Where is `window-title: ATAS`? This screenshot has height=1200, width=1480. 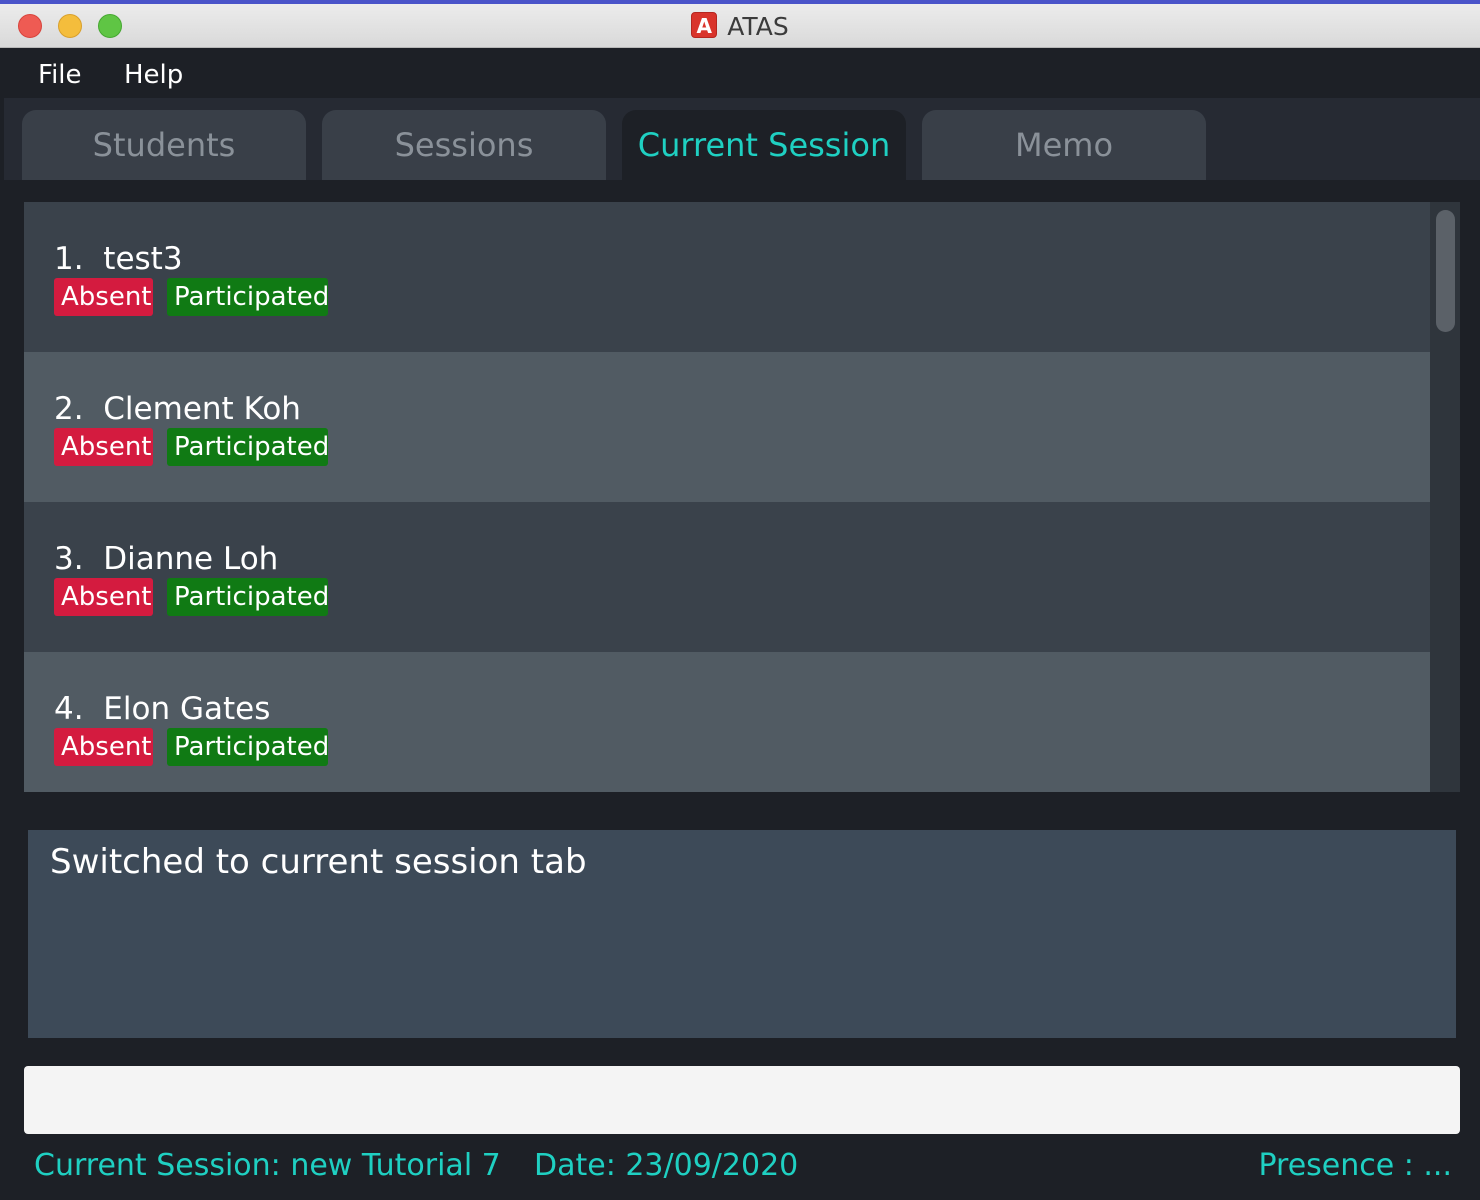 window-title: ATAS is located at coordinates (758, 26).